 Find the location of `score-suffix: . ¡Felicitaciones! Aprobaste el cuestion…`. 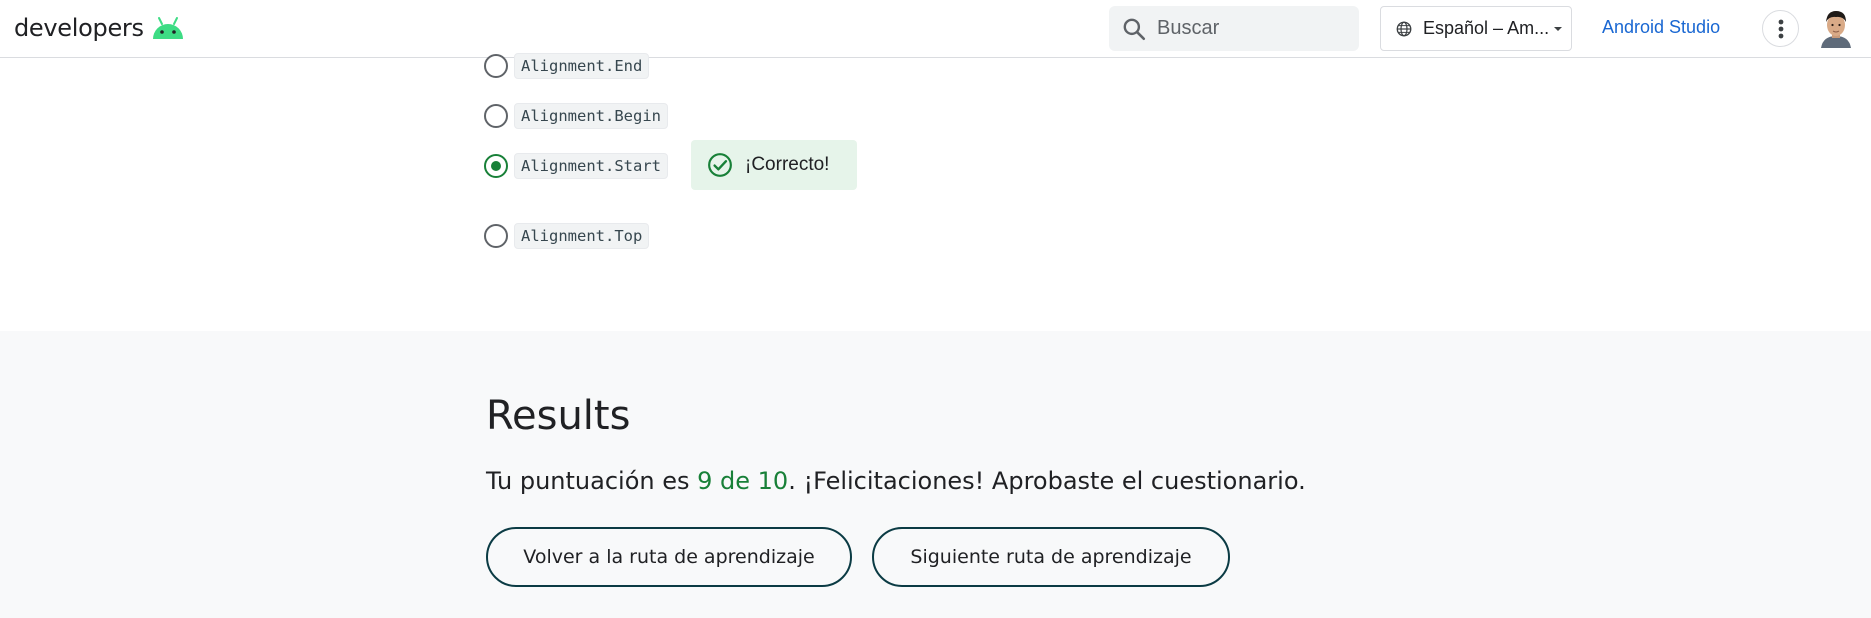

score-suffix: . ¡Felicitaciones! Aprobaste el cuestion… is located at coordinates (1047, 481).